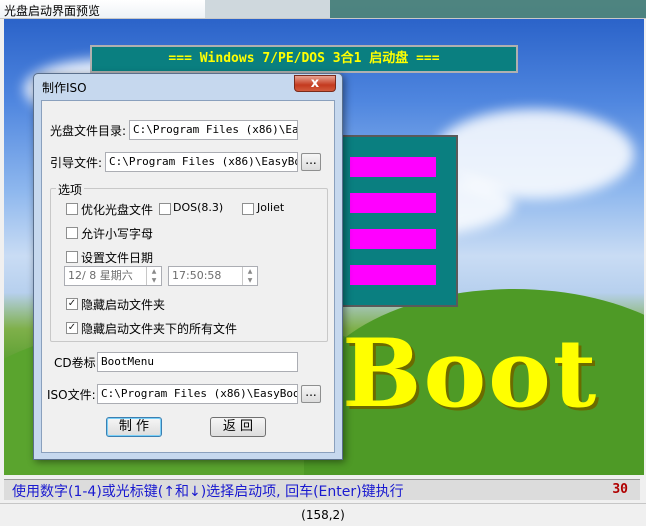  Describe the element at coordinates (88, 131) in the screenshot. I see `cd-dir-label: 光盘文件目录:` at that location.